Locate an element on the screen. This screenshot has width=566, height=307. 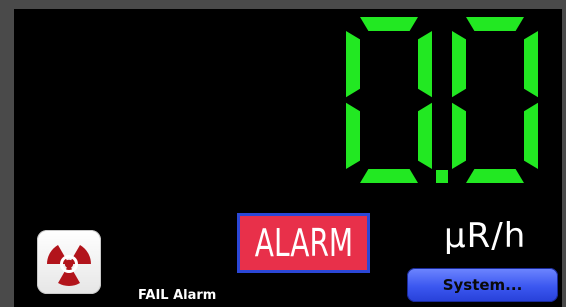
unit-label: μR/h is located at coordinates (485, 236).